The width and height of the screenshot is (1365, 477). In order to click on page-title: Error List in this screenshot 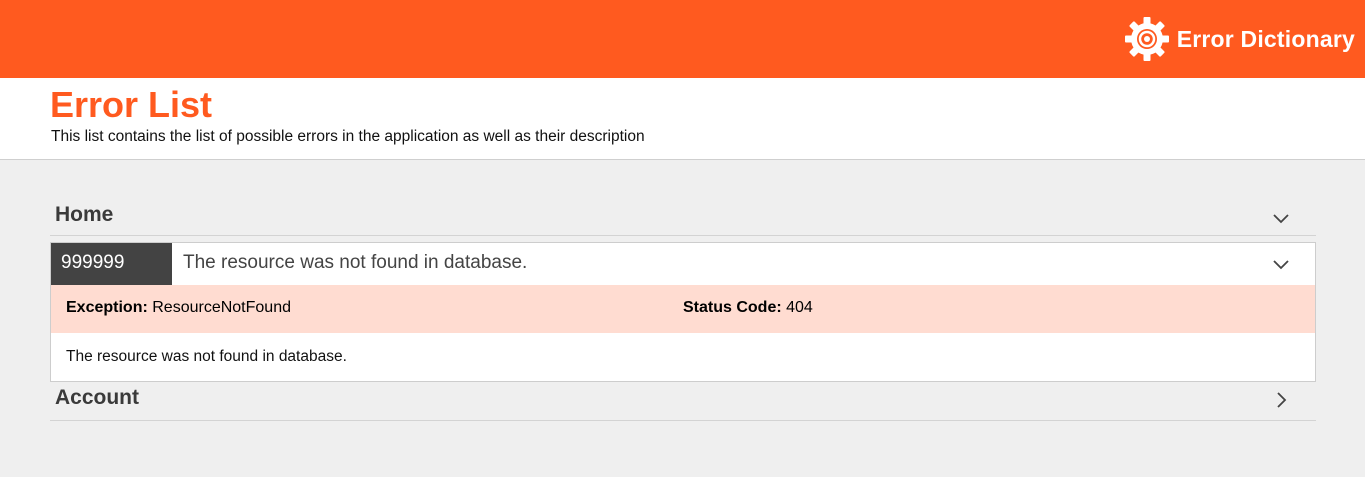, I will do `click(131, 104)`.